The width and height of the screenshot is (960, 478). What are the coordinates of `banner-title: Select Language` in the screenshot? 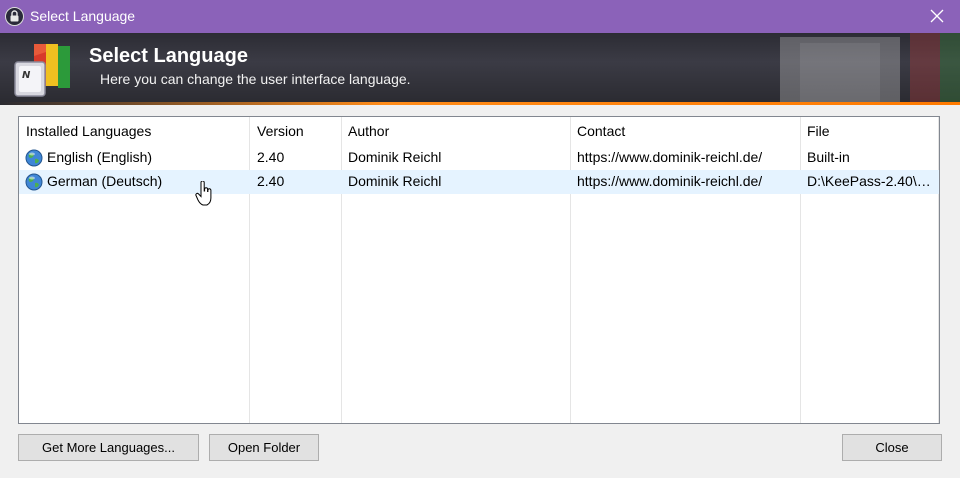 It's located at (168, 56).